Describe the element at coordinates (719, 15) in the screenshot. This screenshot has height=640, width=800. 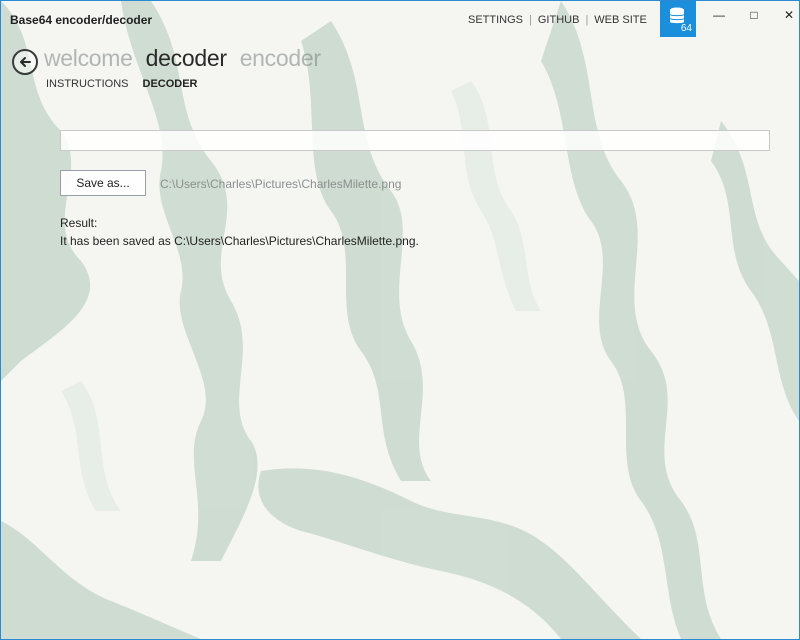
I see `minimize-button: —` at that location.